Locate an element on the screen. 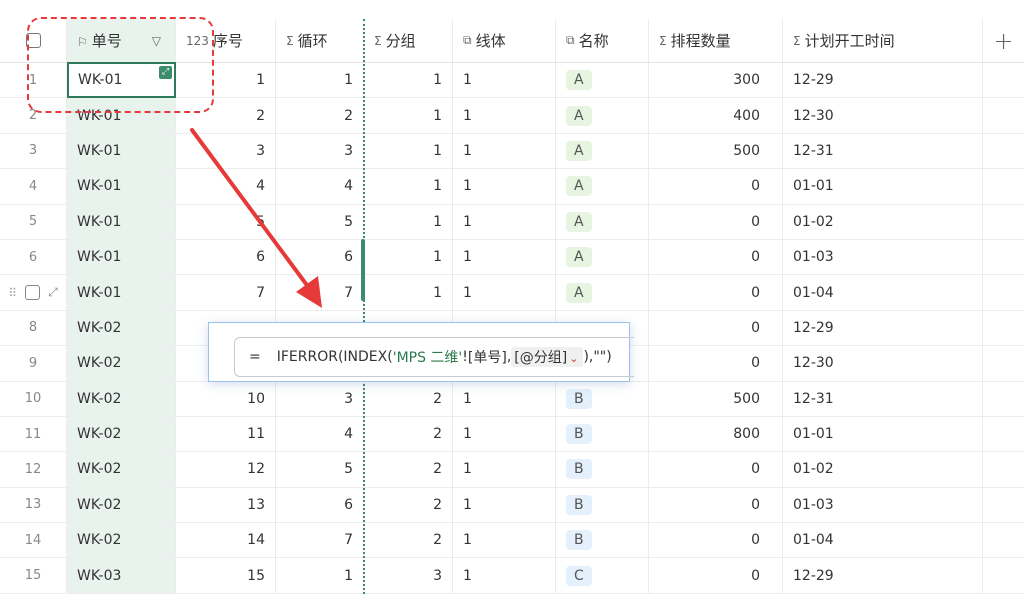 This screenshot has height=594, width=1024. row-index-cell: 10 is located at coordinates (33, 398).